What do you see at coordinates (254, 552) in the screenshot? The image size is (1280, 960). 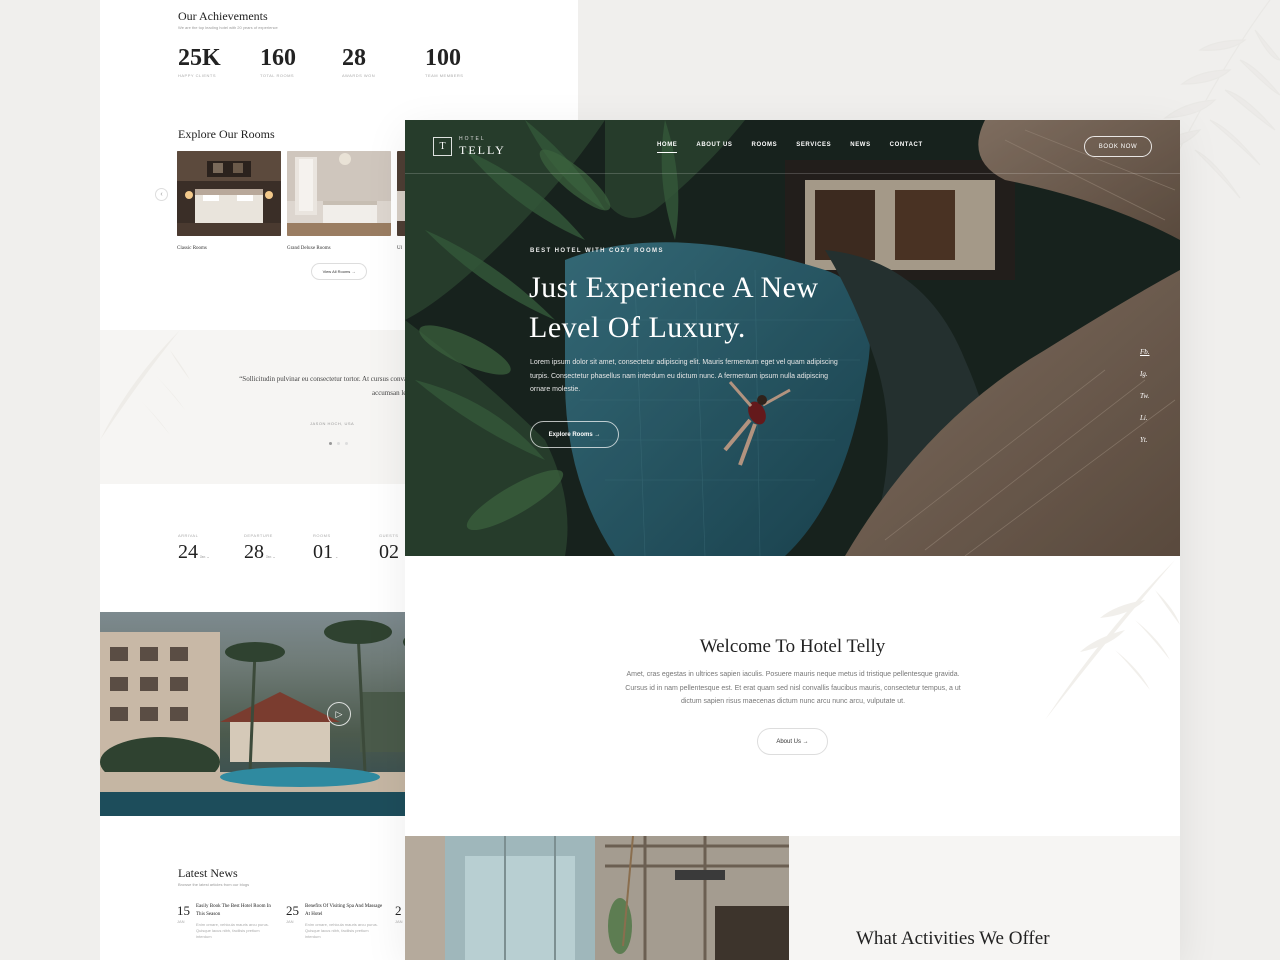 I see `booking-value: 28` at bounding box center [254, 552].